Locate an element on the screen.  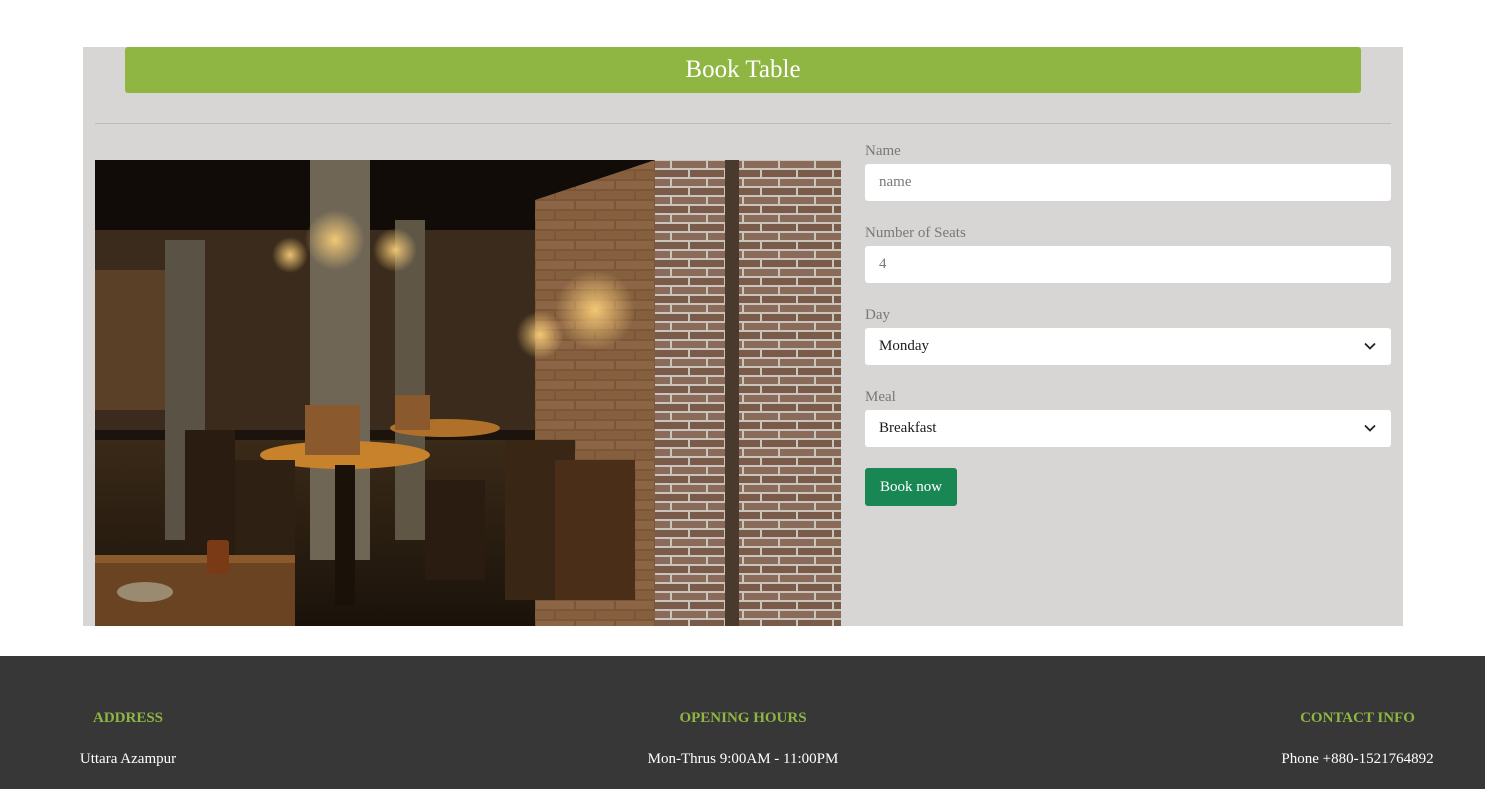
day-select-value: Monday is located at coordinates (904, 346).